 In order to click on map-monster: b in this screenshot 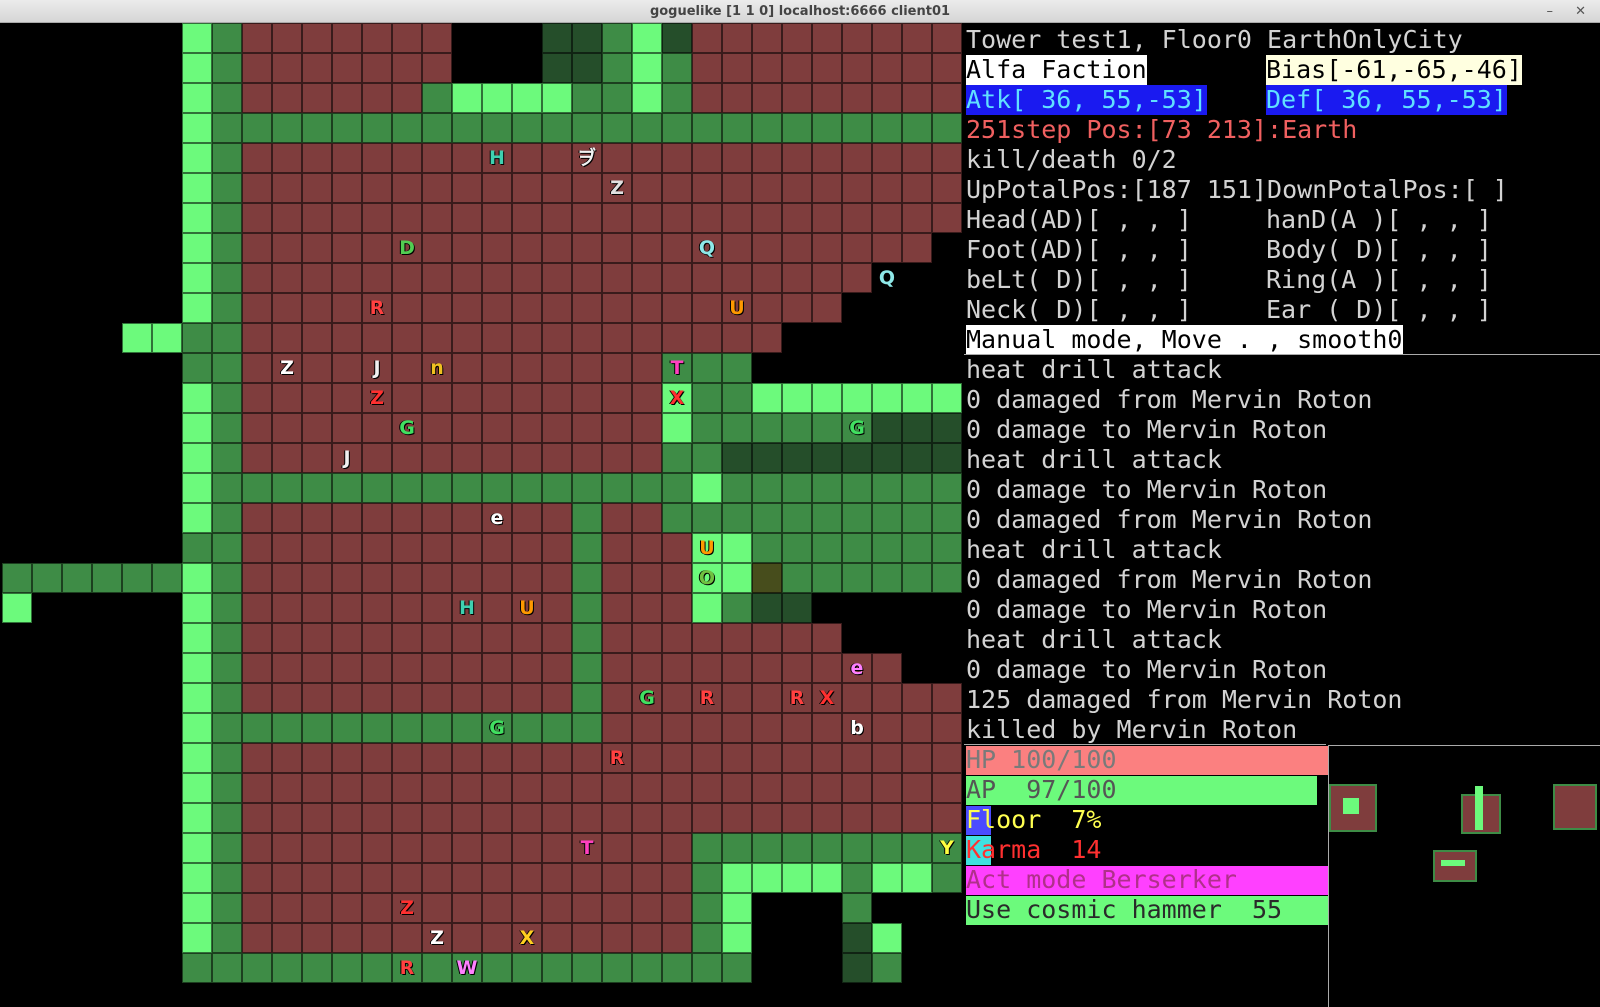, I will do `click(857, 728)`.